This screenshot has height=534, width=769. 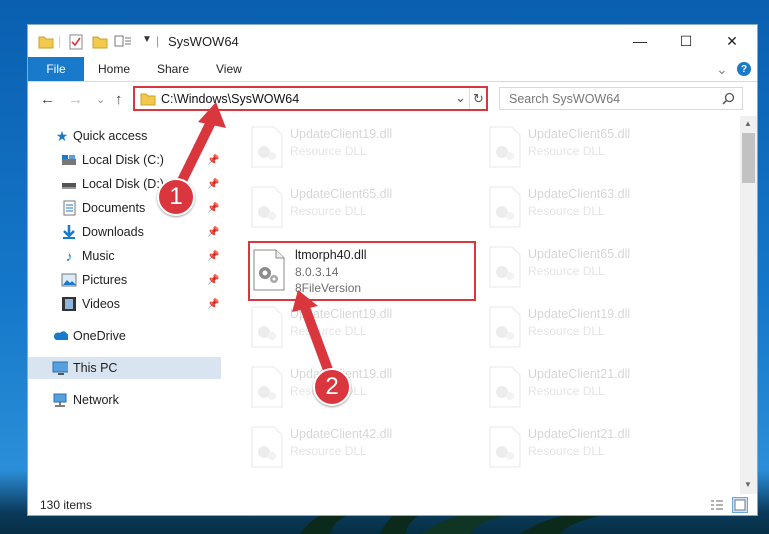 I want to click on callout-badge-2: 2, so click(x=332, y=387).